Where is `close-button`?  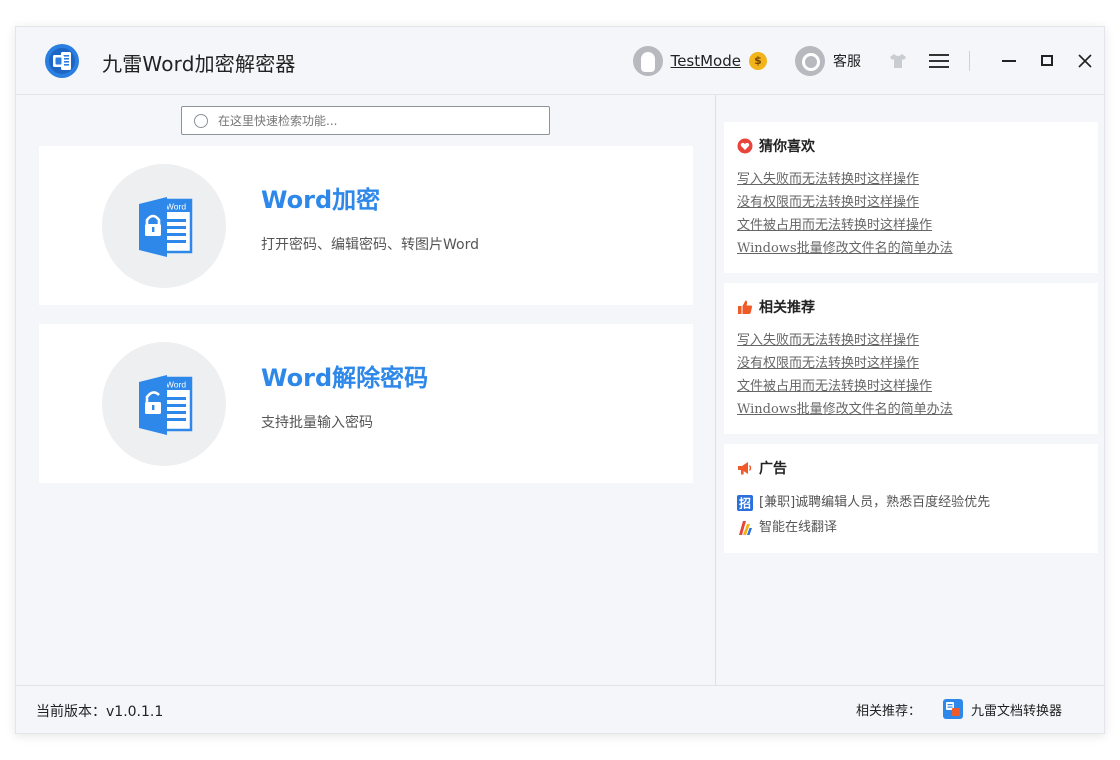 close-button is located at coordinates (1085, 61).